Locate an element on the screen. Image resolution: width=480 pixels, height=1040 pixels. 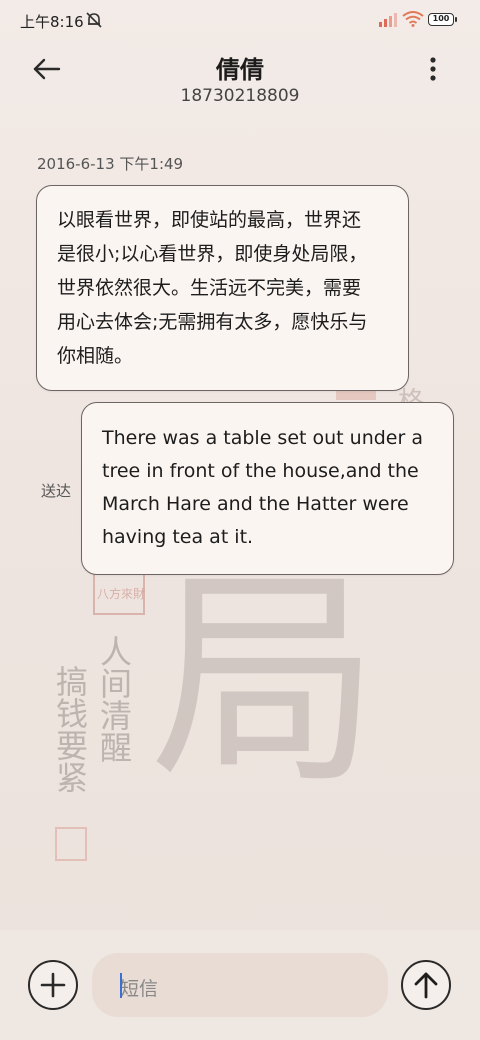
message-input-placeholder: 短信 is located at coordinates (139, 989).